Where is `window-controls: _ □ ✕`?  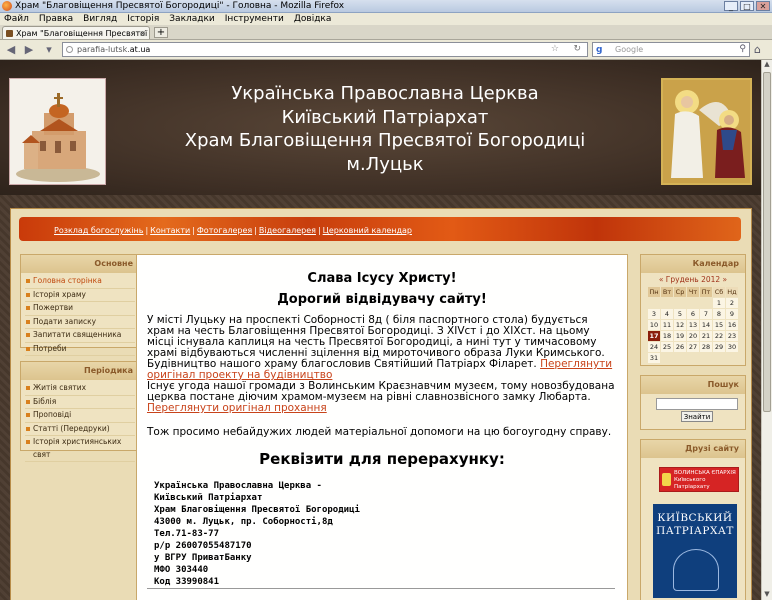
window-controls: _ □ ✕ is located at coordinates (747, 6).